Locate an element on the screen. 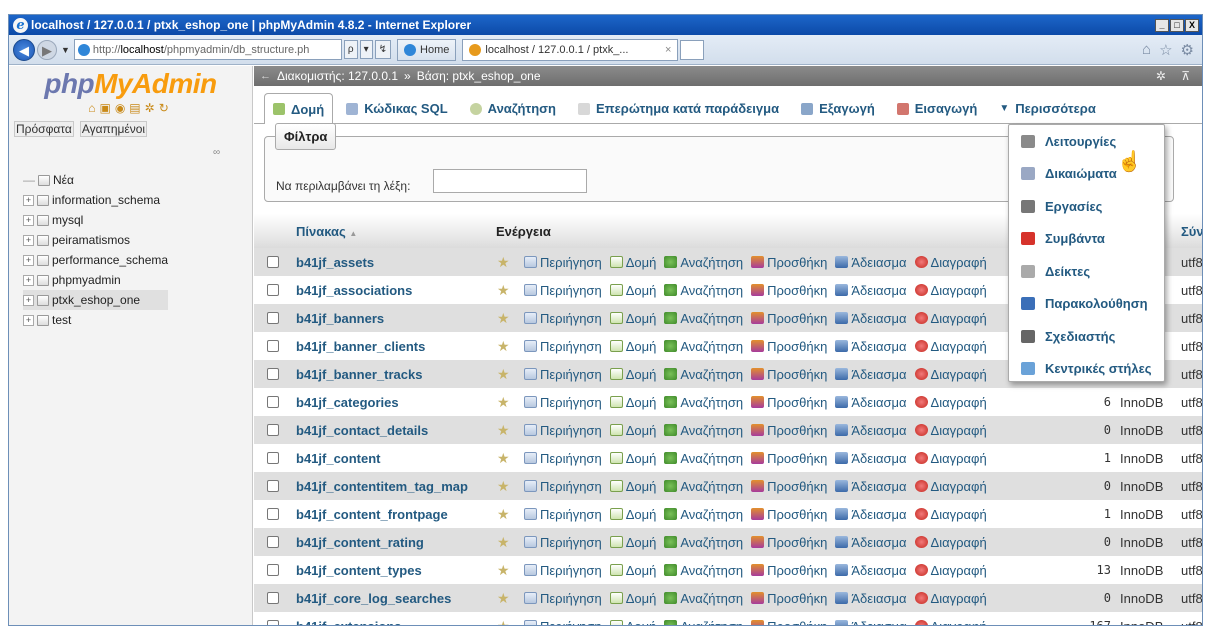 The height and width of the screenshot is (630, 1205). tree-db: + peiramatismos is located at coordinates (95, 240).